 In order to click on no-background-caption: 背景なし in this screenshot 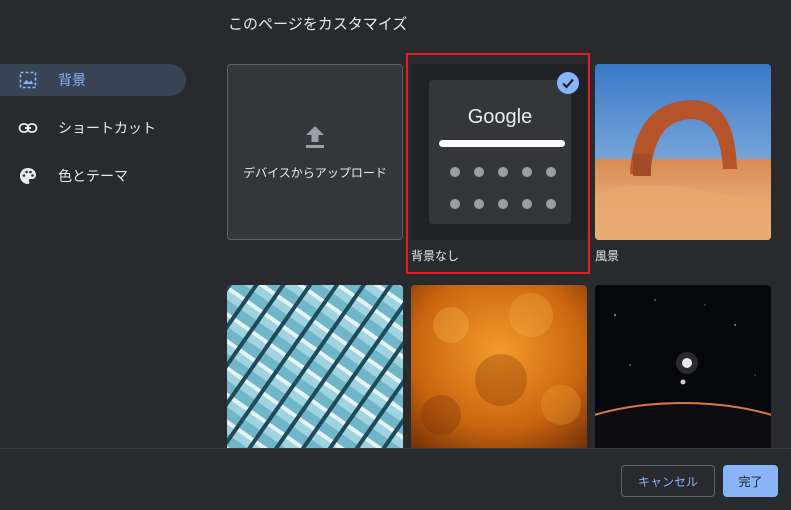, I will do `click(435, 256)`.